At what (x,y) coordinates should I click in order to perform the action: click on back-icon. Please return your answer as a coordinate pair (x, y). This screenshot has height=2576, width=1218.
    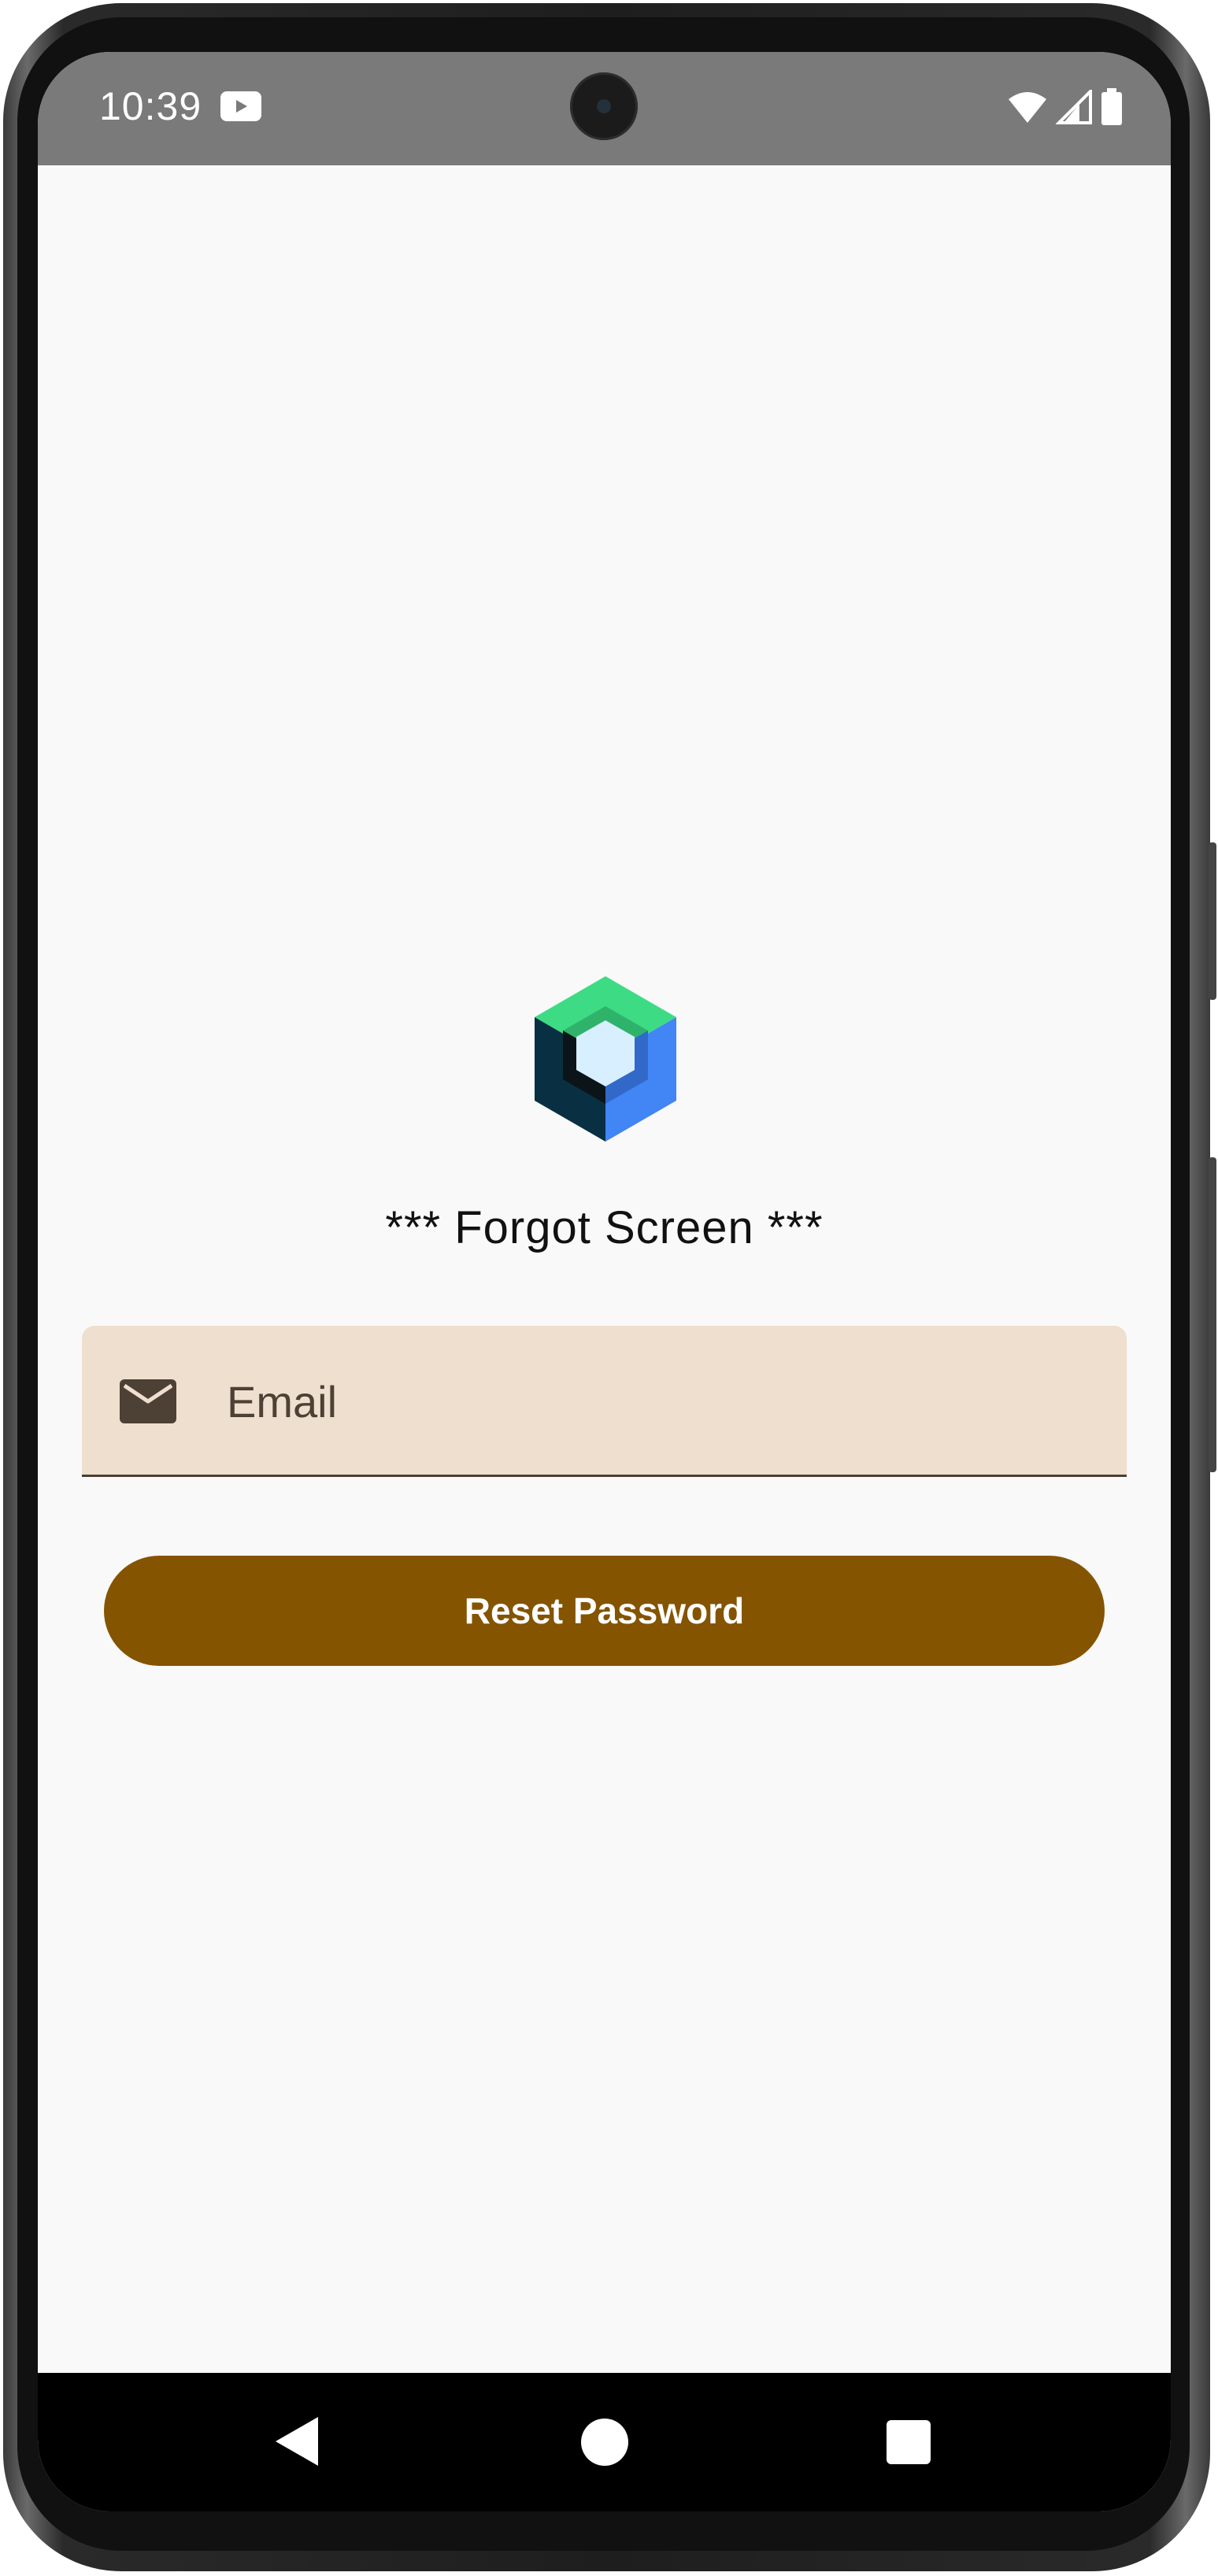
    Looking at the image, I should click on (297, 2441).